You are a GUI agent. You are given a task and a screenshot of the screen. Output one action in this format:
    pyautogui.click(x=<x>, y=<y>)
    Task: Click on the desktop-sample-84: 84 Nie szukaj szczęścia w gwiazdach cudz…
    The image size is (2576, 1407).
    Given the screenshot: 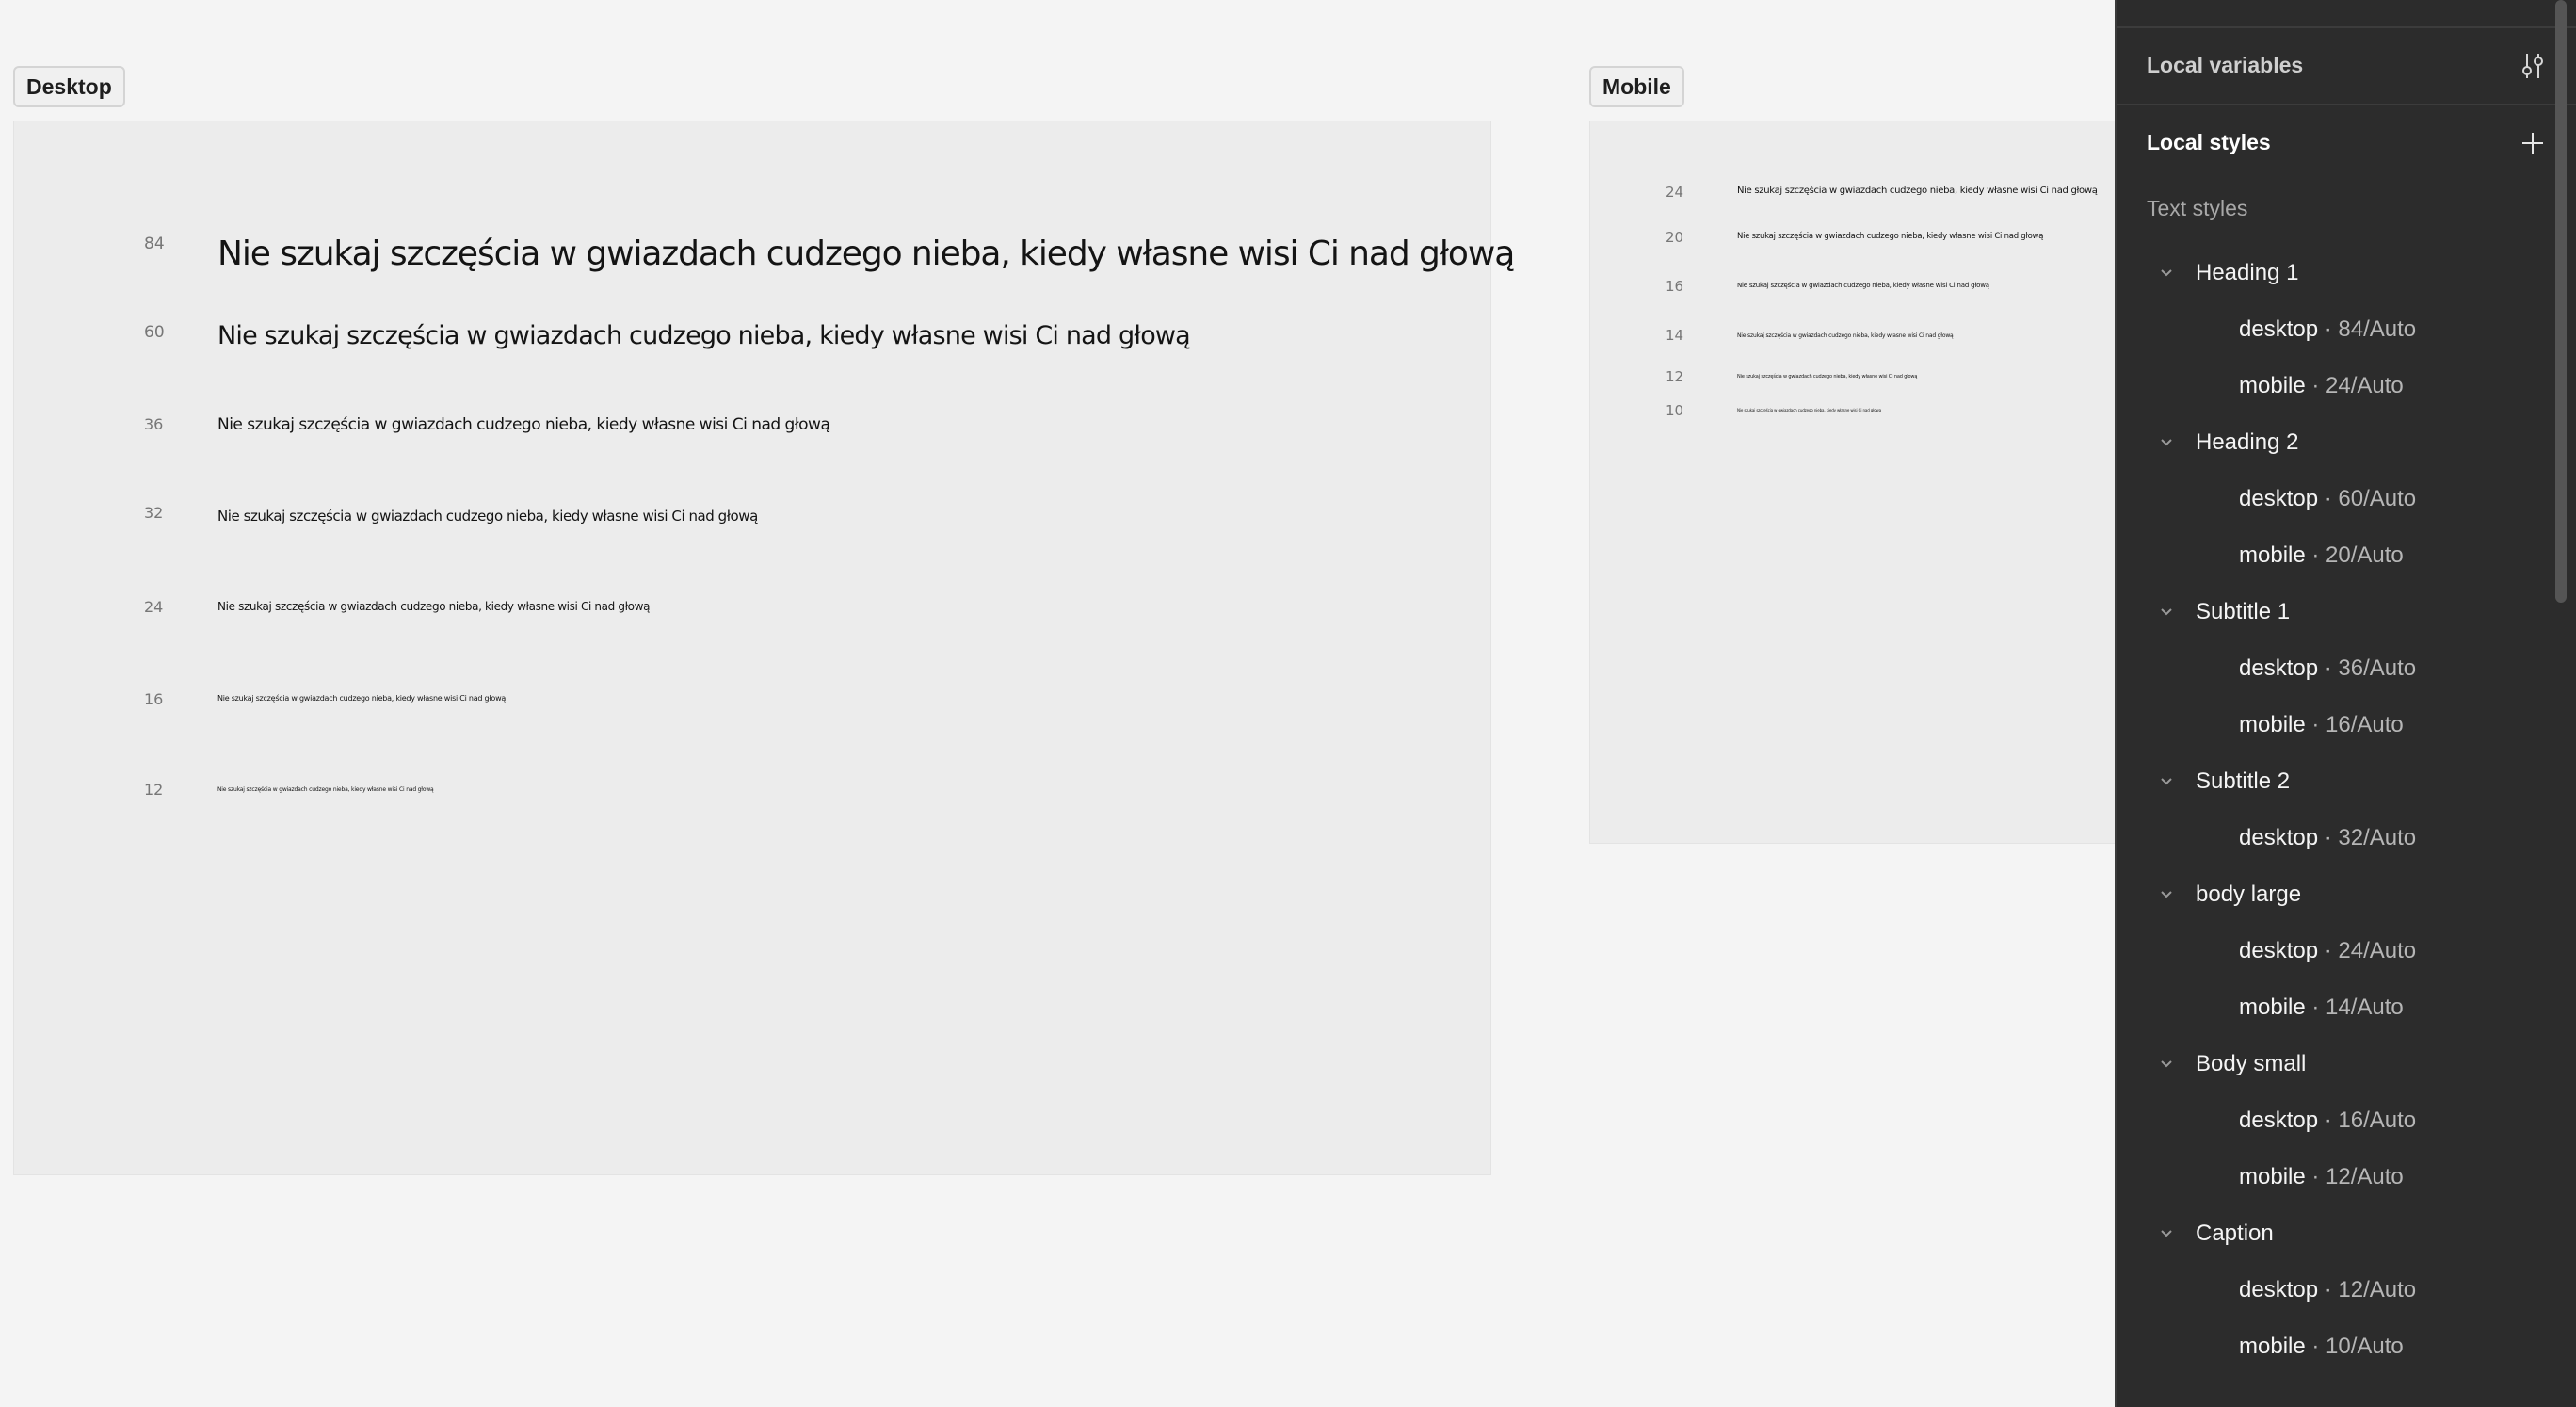 What is the action you would take?
    pyautogui.click(x=764, y=253)
    